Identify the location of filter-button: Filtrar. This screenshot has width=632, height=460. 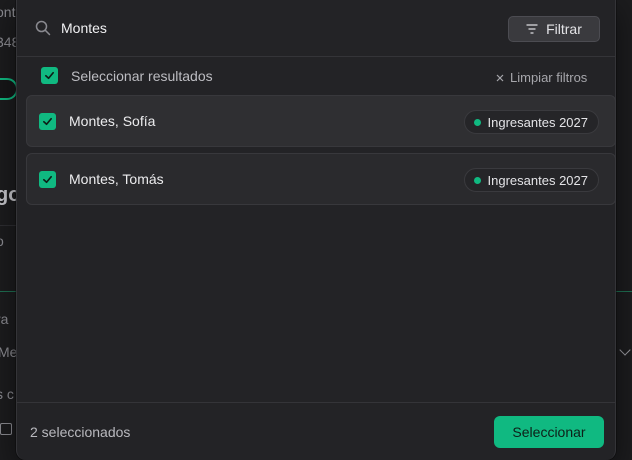
(554, 29).